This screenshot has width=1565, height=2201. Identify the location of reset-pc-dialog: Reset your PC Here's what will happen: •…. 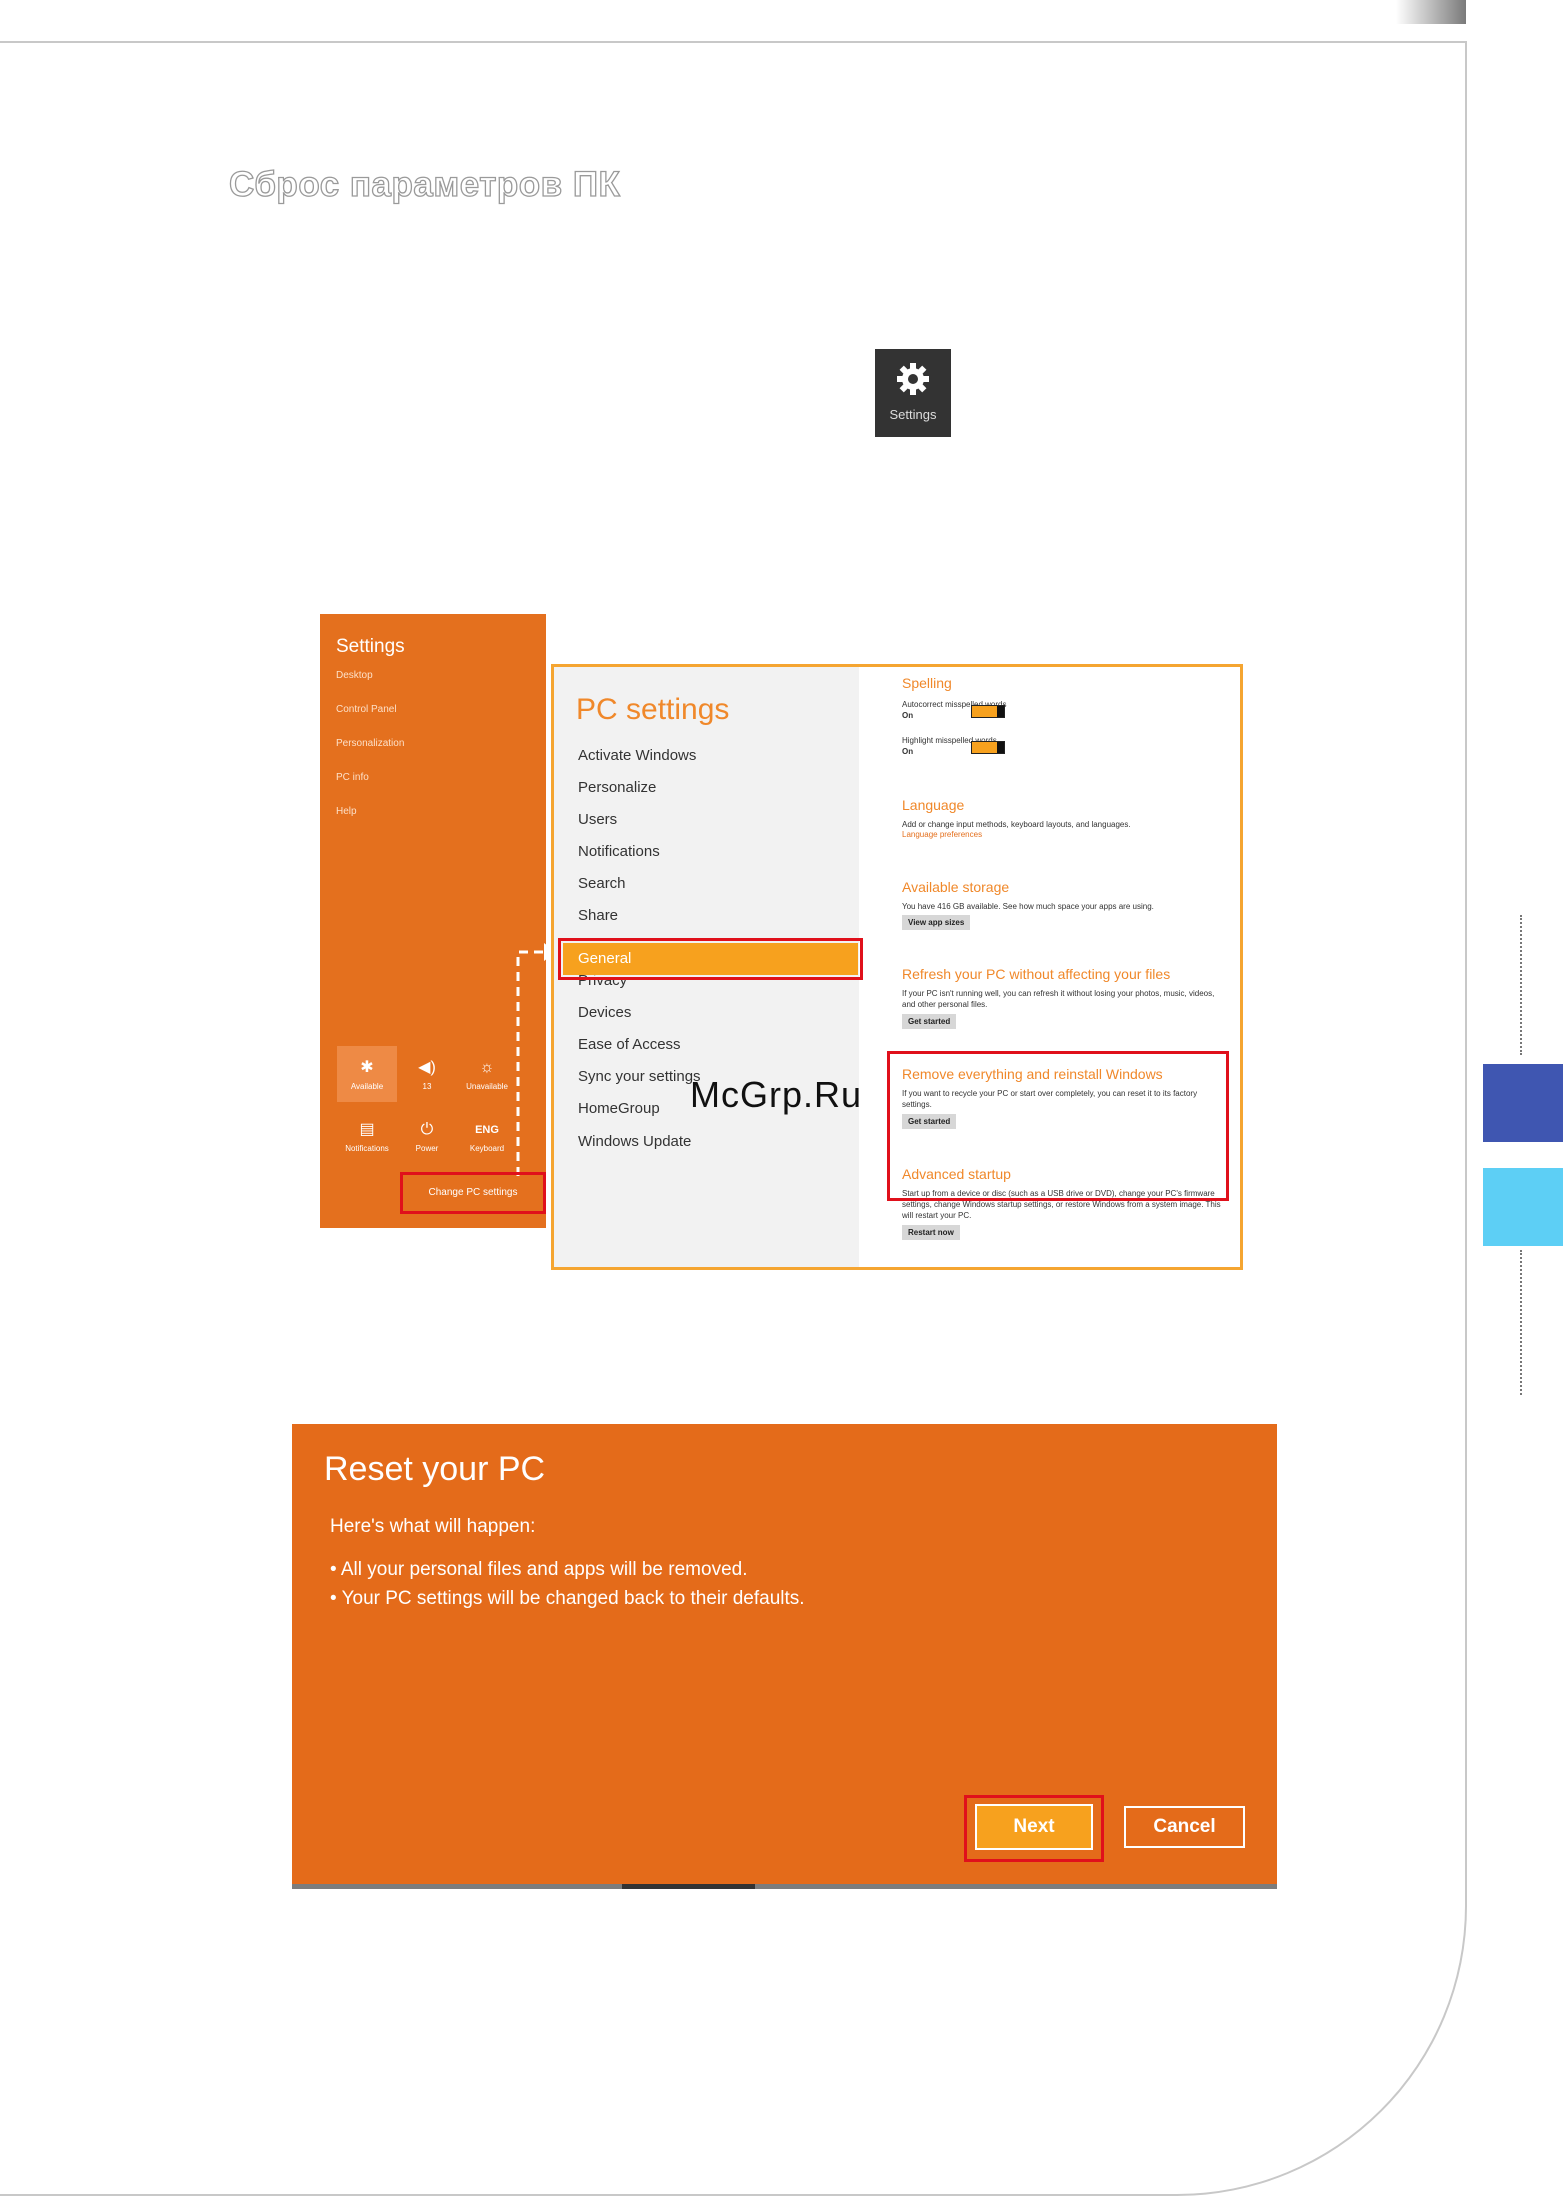
(784, 1656).